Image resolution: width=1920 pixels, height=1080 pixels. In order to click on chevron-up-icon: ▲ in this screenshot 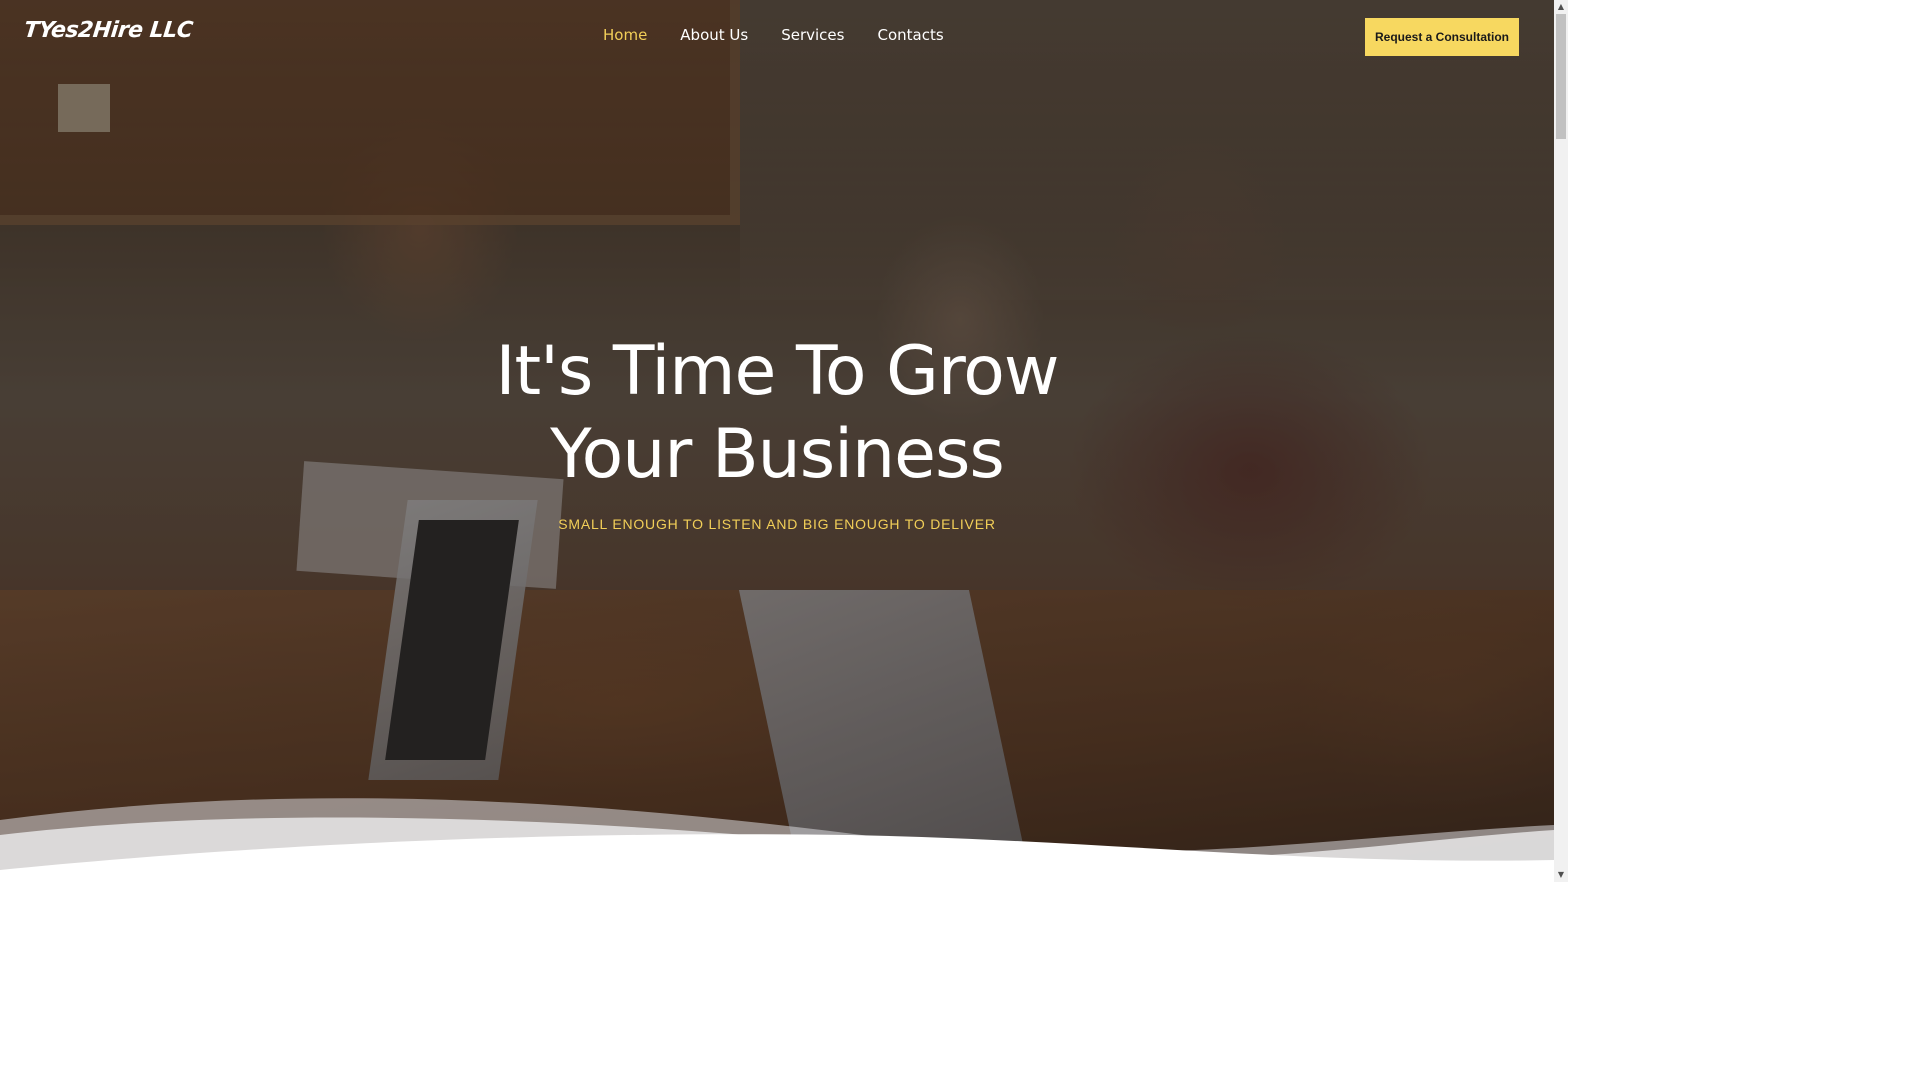, I will do `click(1561, 7)`.